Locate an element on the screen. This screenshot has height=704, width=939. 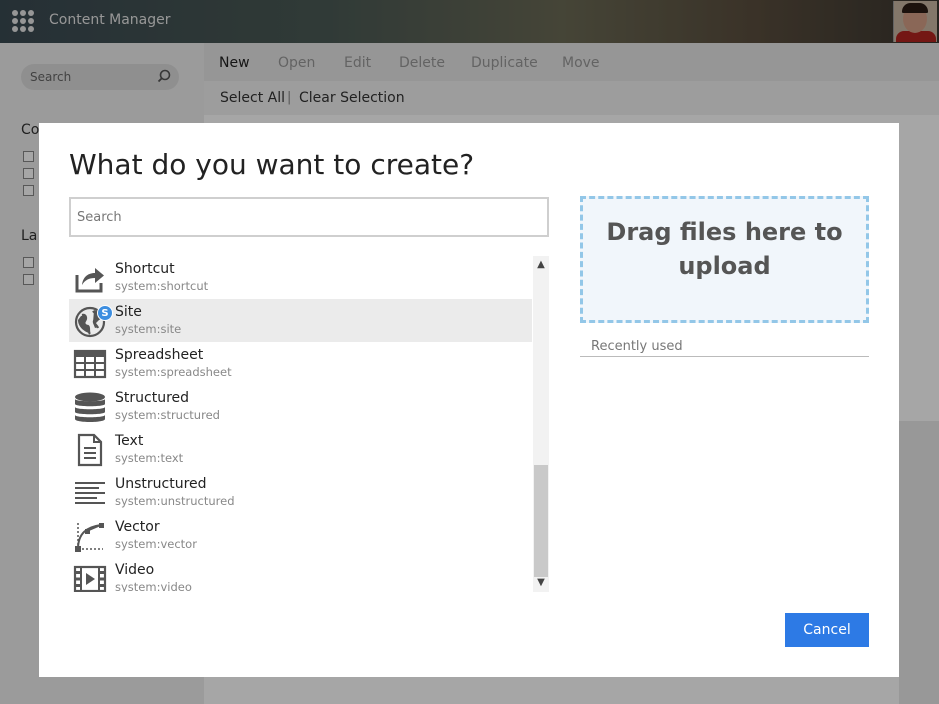
list-item-structured: Structured system:structured is located at coordinates (300, 406).